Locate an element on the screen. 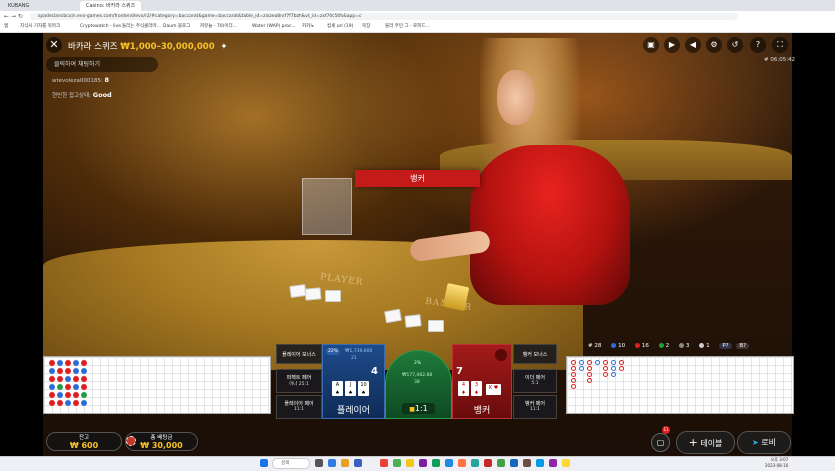 This screenshot has width=835, height=471. banker-predict: B? is located at coordinates (743, 346).